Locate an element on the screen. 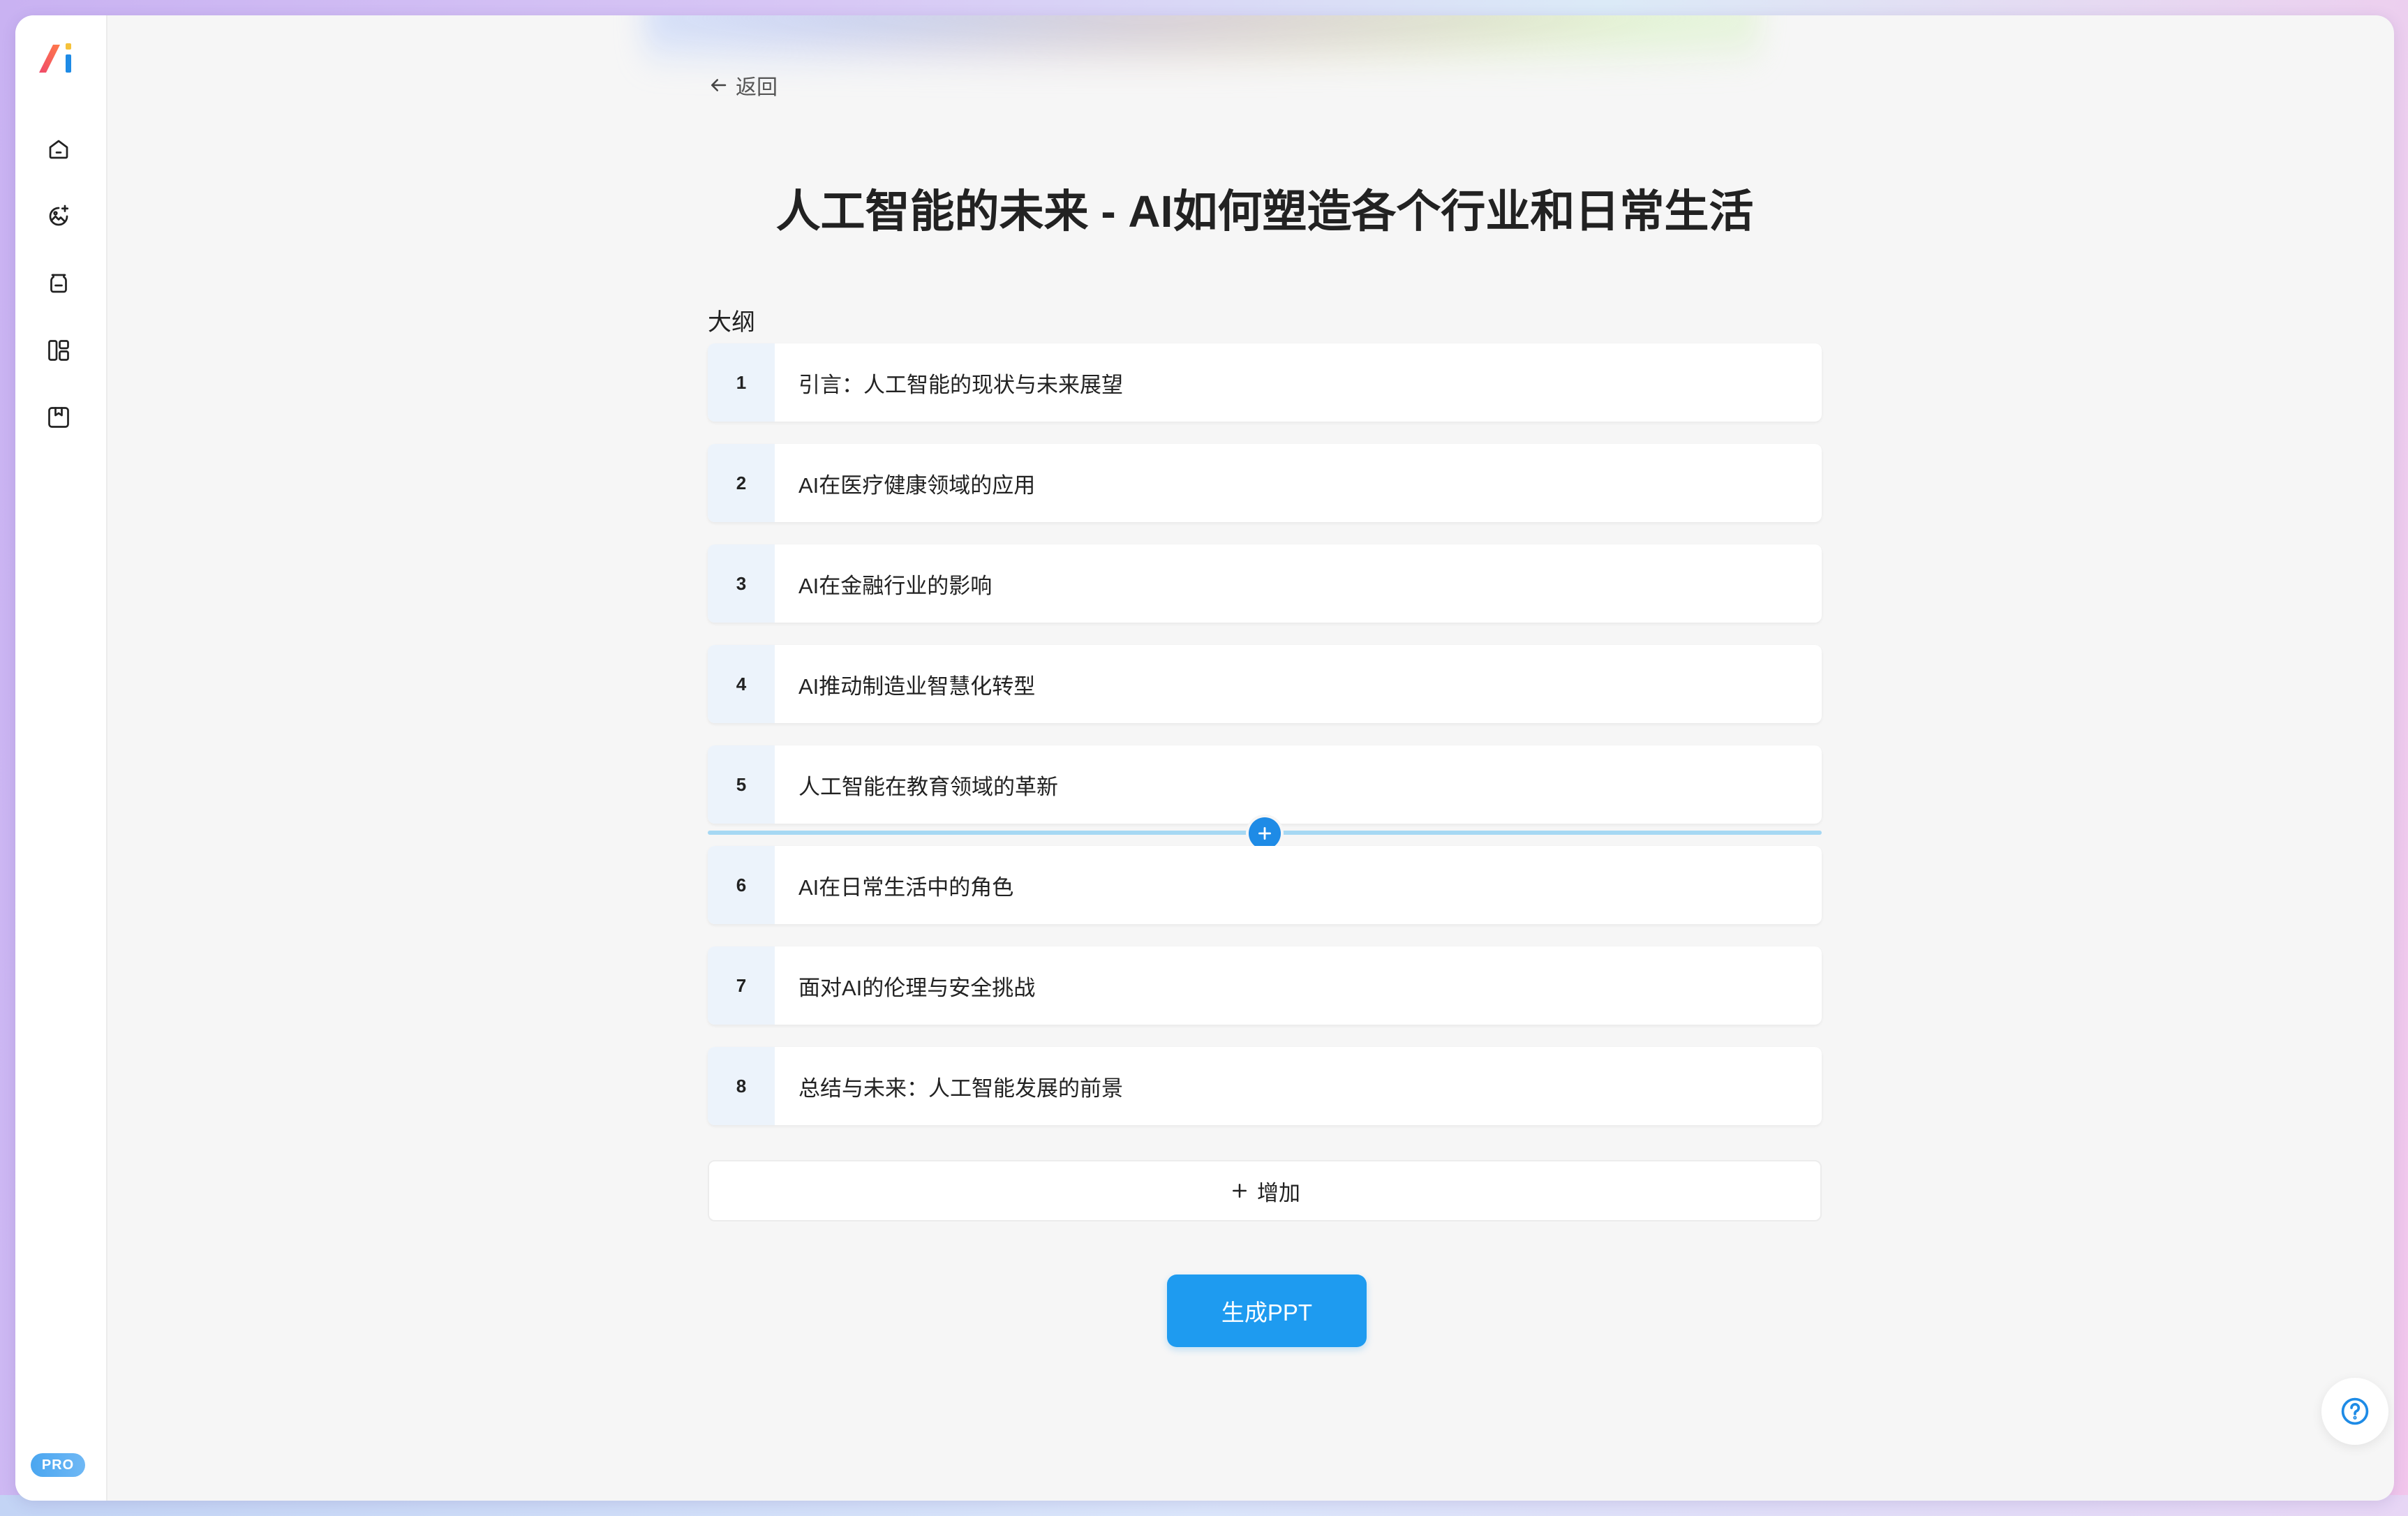 The height and width of the screenshot is (1516, 2408). outline-item-number: 4 is located at coordinates (741, 684).